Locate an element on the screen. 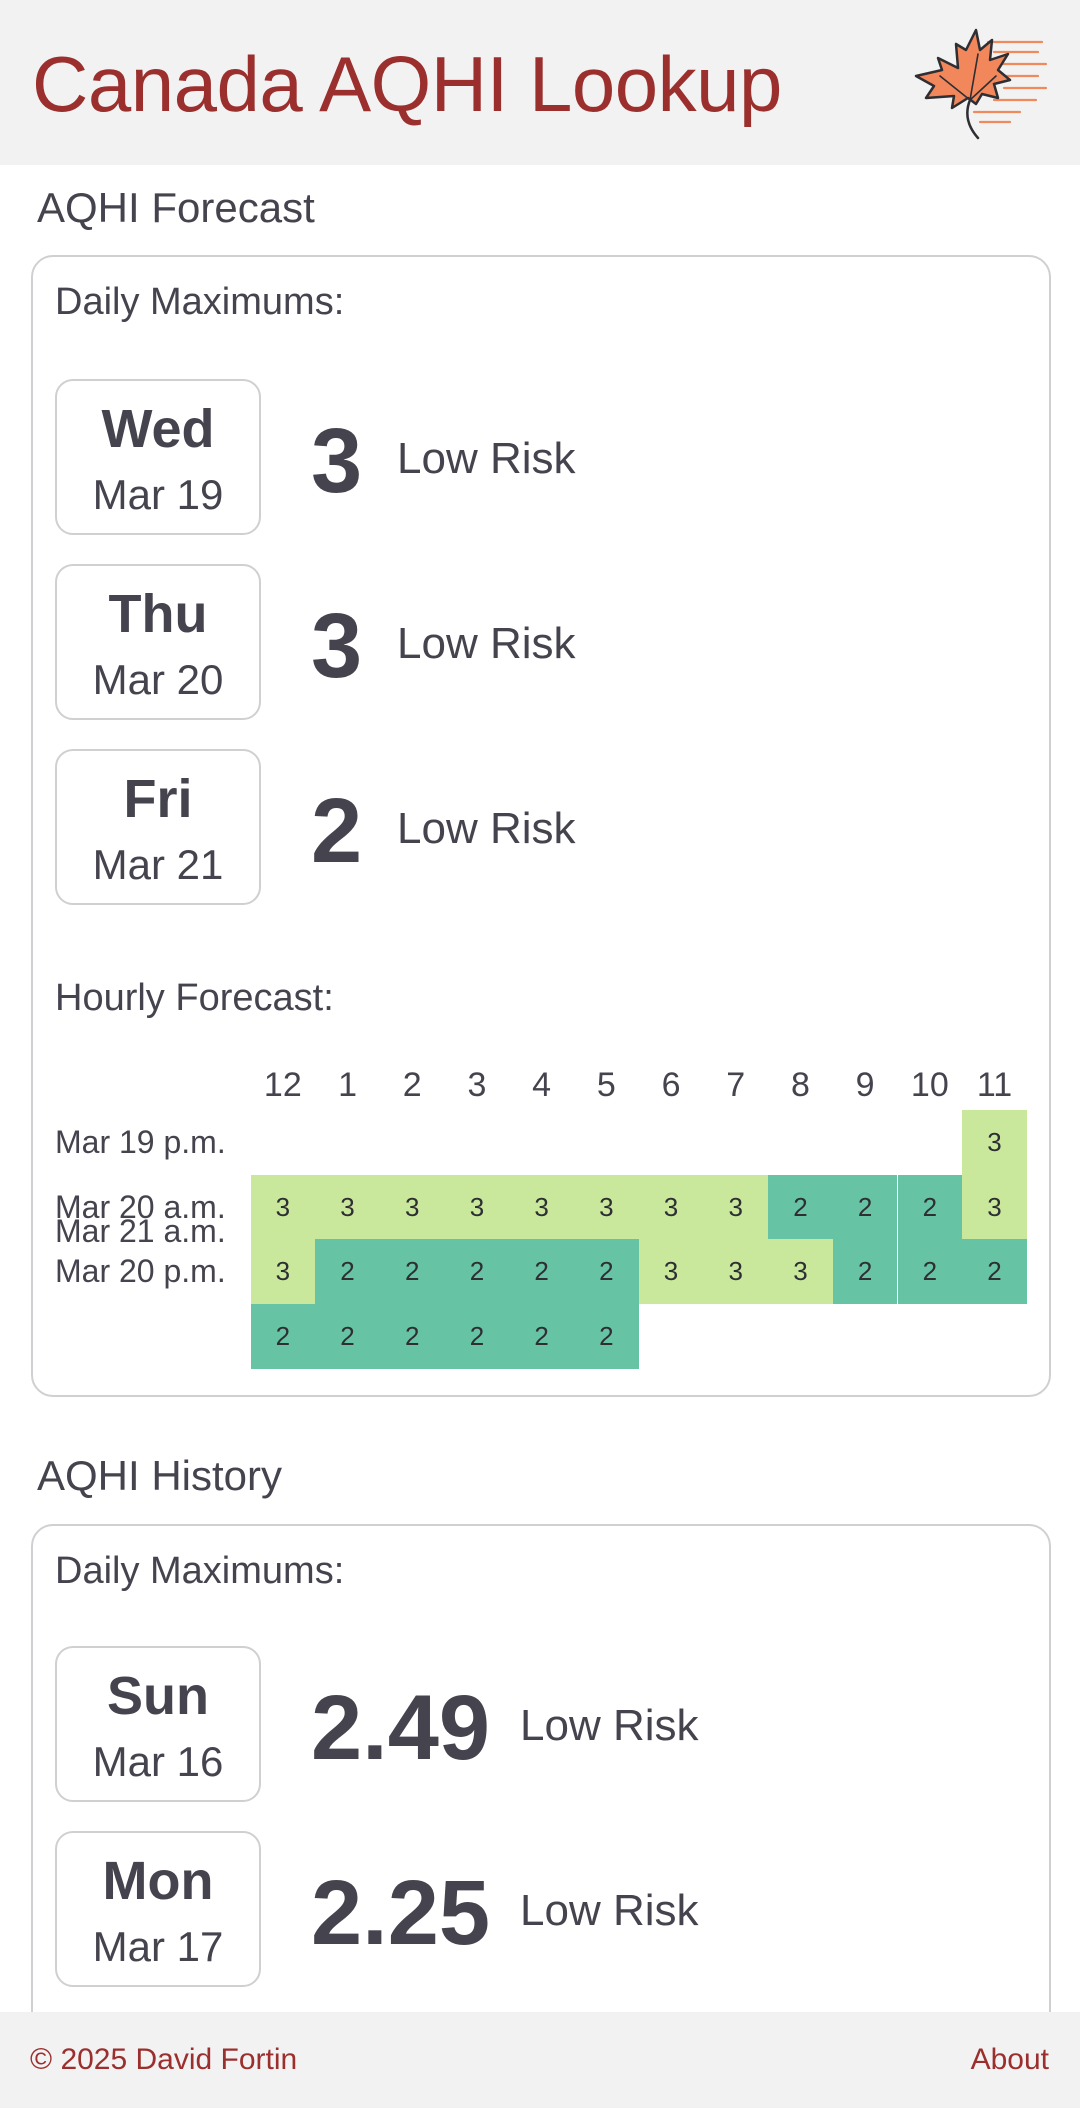 Image resolution: width=1080 pixels, height=2108 pixels. app-title: Canada AQHI Lookup is located at coordinates (407, 84).